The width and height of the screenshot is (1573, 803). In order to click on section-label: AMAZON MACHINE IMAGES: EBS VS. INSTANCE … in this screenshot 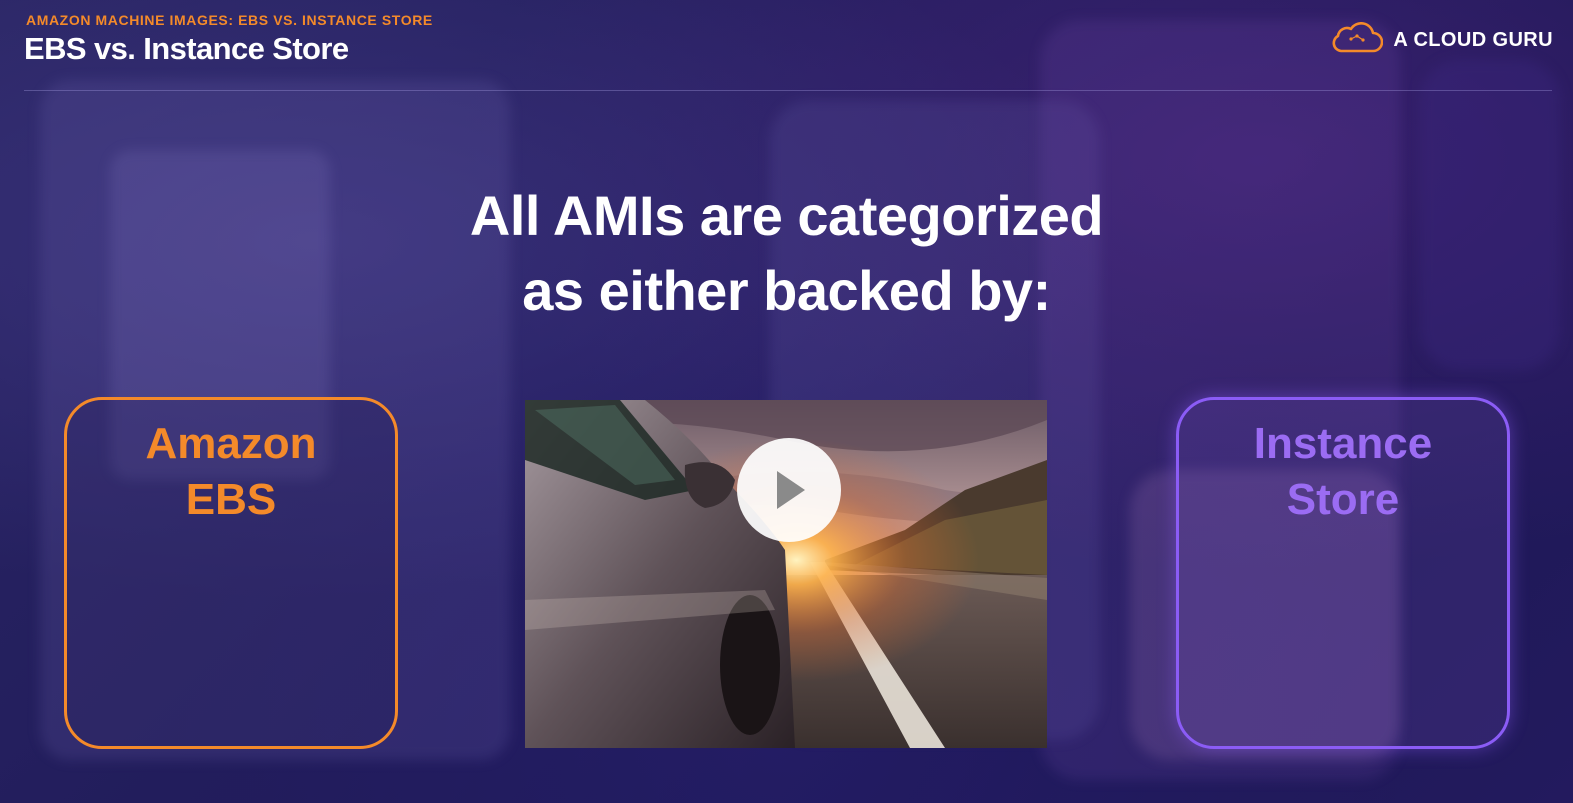, I will do `click(229, 20)`.